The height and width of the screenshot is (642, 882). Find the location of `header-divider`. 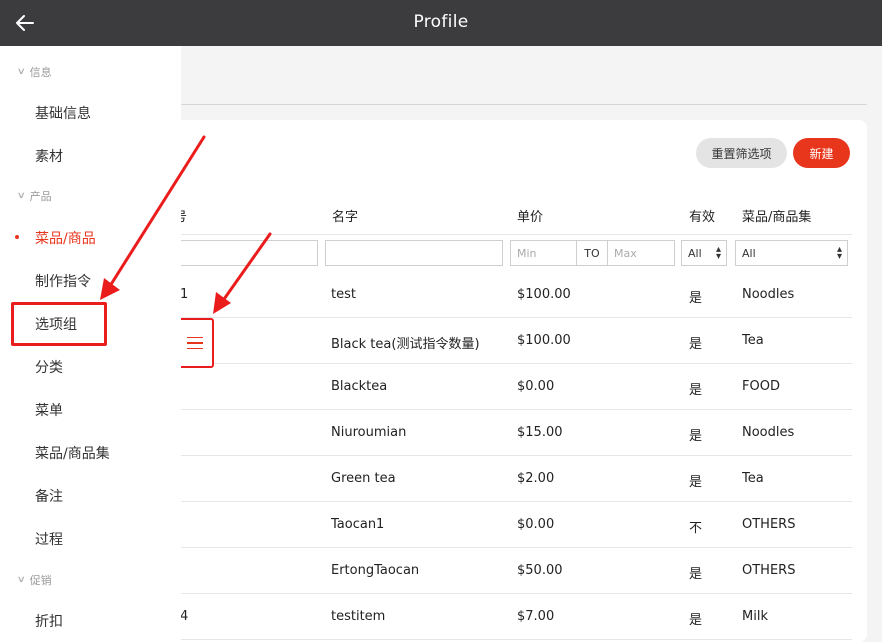

header-divider is located at coordinates (509, 234).